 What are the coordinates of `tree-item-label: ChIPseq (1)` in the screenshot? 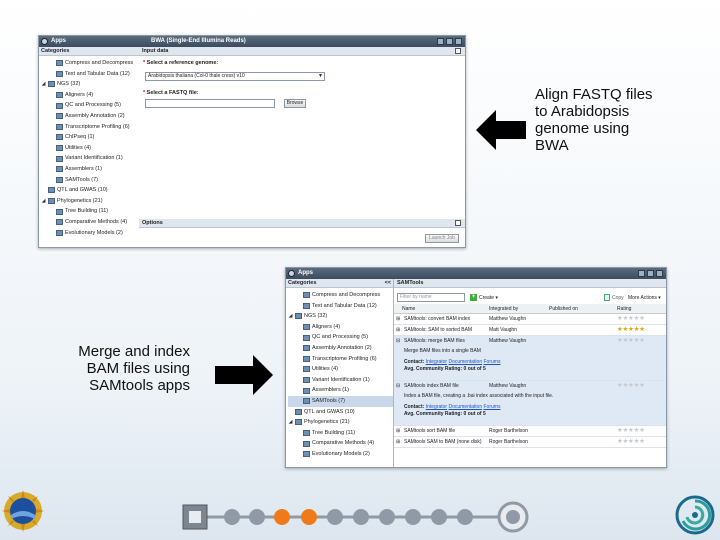 It's located at (80, 137).